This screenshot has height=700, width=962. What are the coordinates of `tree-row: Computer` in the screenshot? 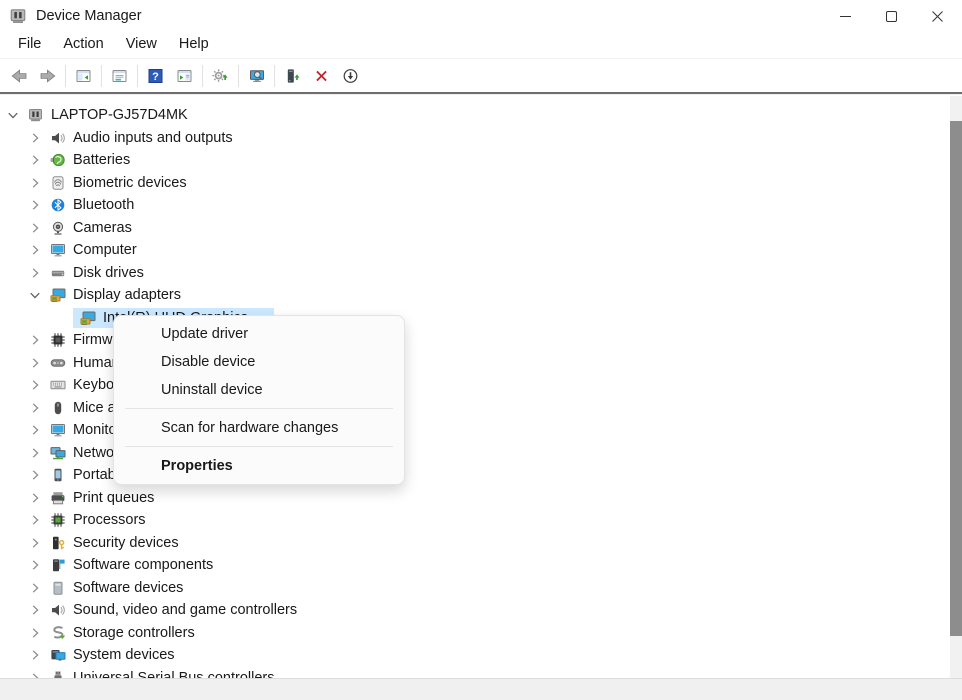 It's located at (475, 250).